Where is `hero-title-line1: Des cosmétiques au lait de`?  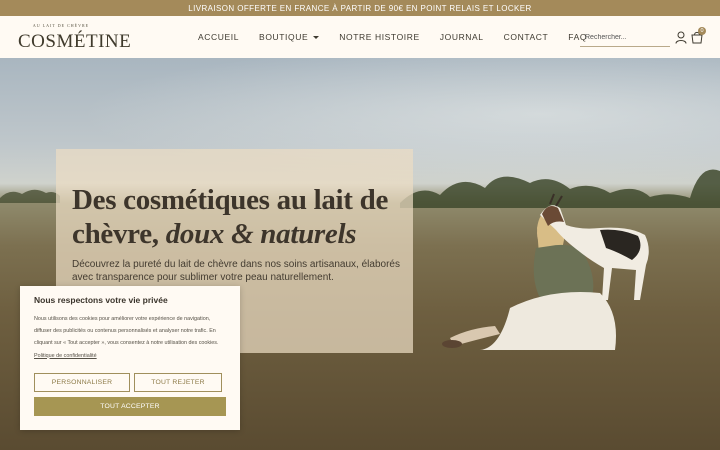
hero-title-line1: Des cosmétiques au lait de is located at coordinates (230, 200).